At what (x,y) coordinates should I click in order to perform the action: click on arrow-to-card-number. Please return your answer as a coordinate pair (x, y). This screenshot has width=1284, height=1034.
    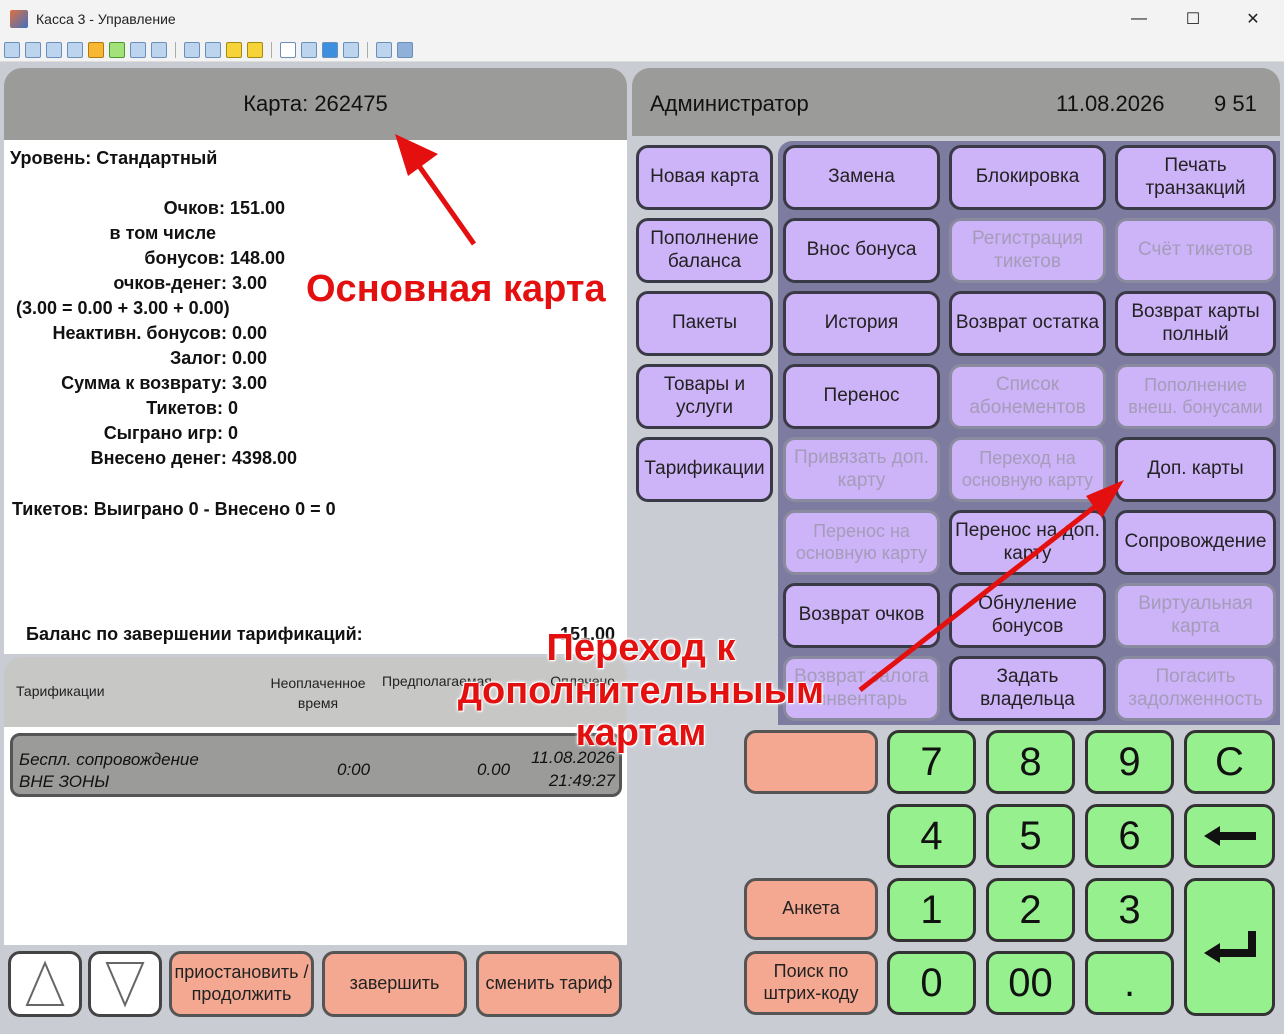
    Looking at the image, I should click on (436, 190).